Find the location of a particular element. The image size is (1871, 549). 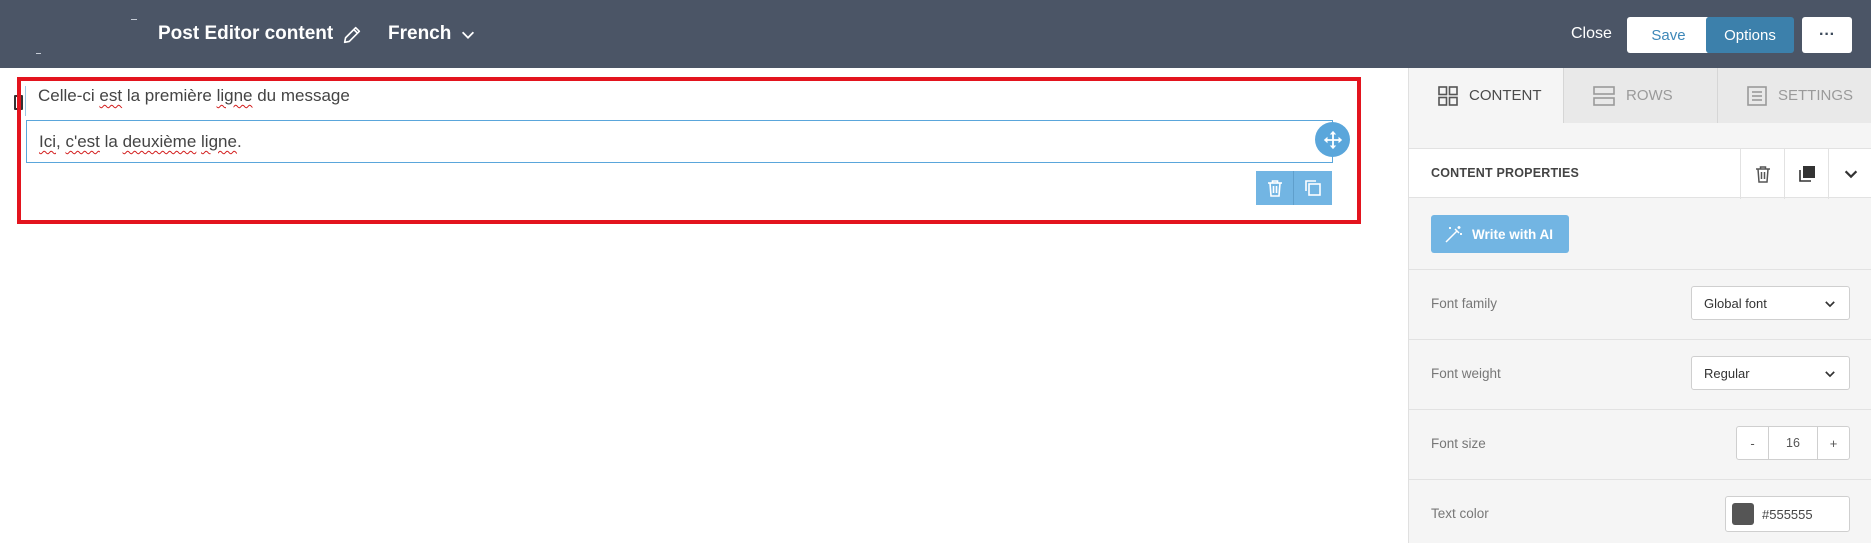

text-color-row: Text color #555555 is located at coordinates (1640, 514).